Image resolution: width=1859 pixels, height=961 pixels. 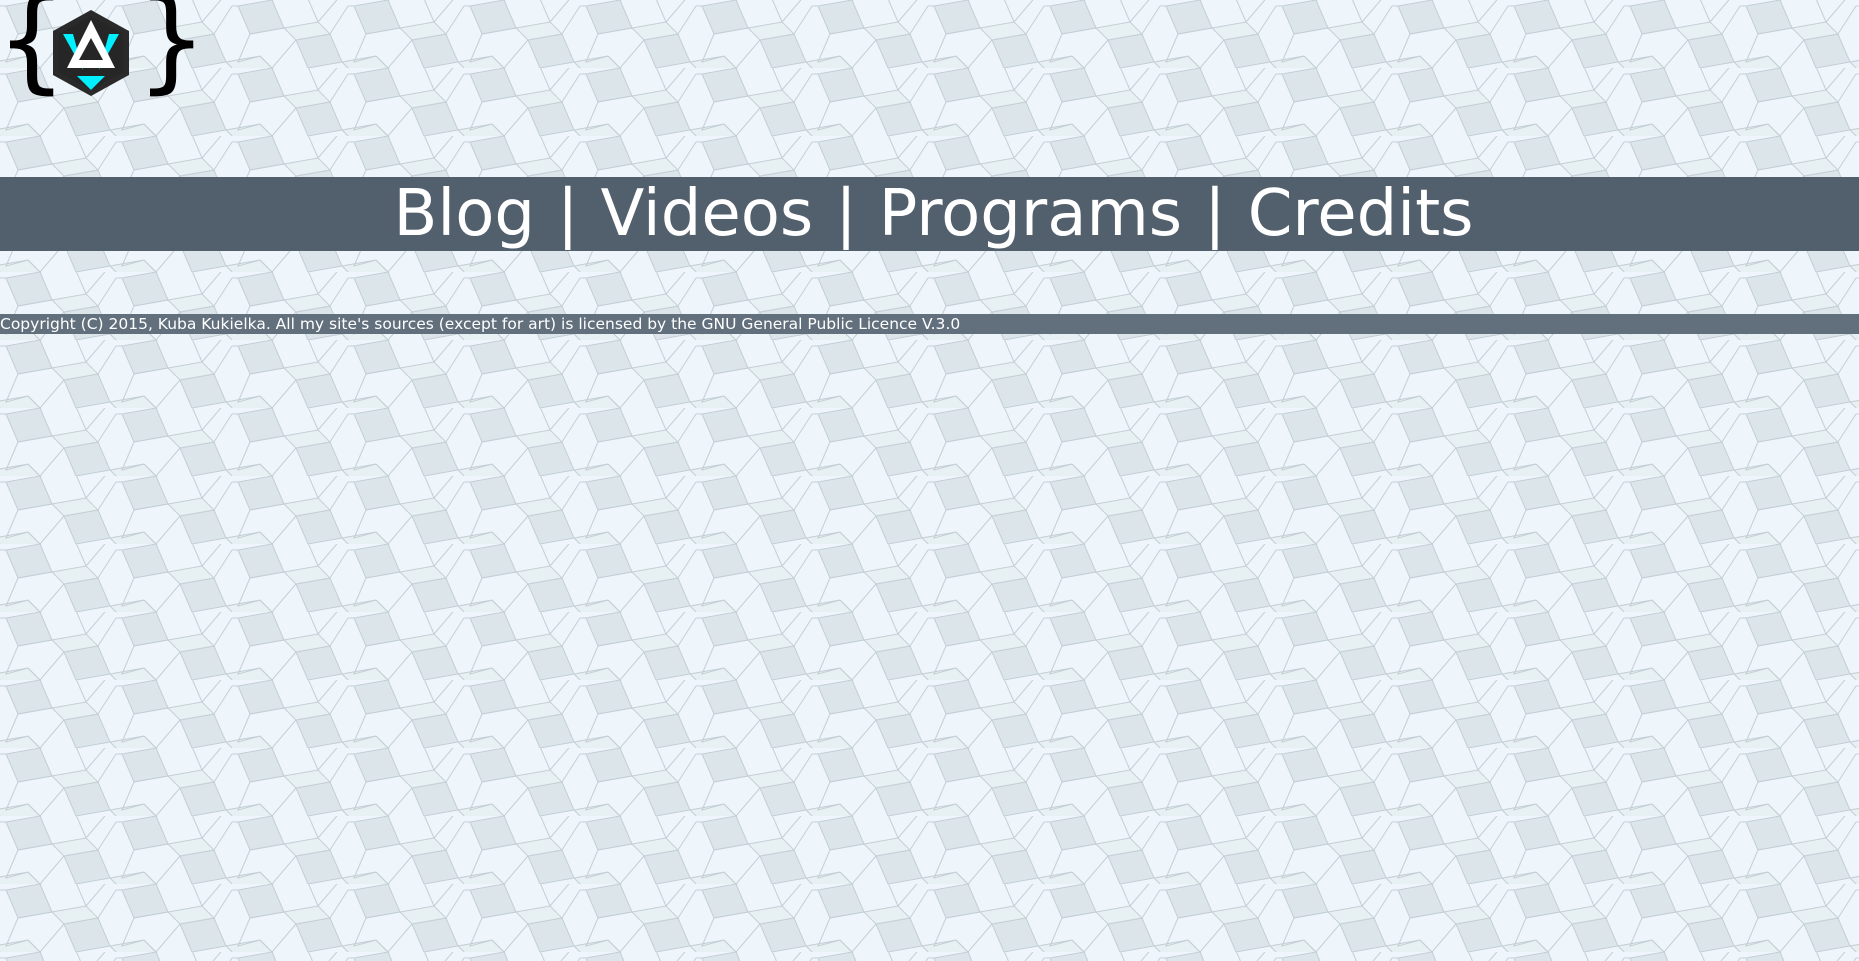 What do you see at coordinates (172, 52) in the screenshot?
I see `logo-right-brace: }` at bounding box center [172, 52].